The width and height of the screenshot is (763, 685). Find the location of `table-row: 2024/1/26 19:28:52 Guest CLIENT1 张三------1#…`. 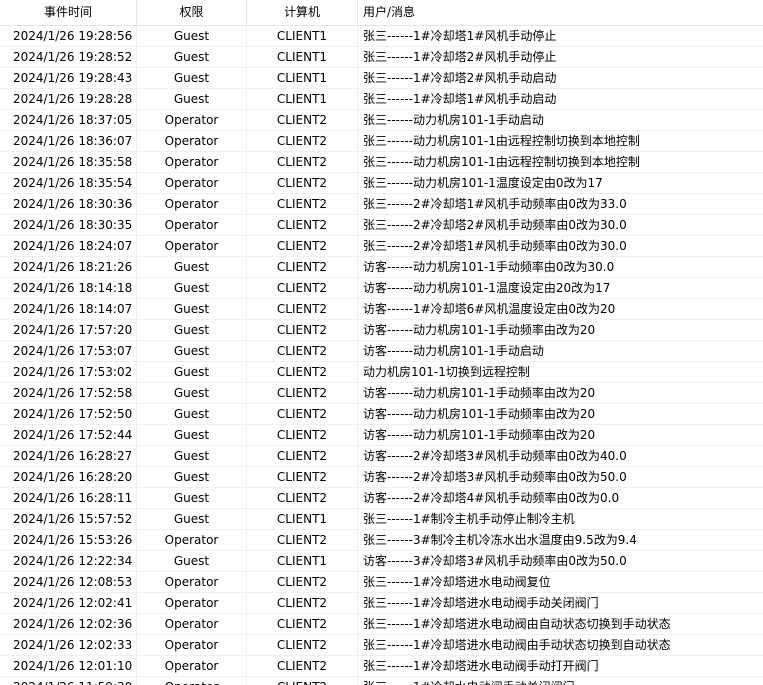

table-row: 2024/1/26 19:28:52 Guest CLIENT1 张三------1#… is located at coordinates (381, 57).